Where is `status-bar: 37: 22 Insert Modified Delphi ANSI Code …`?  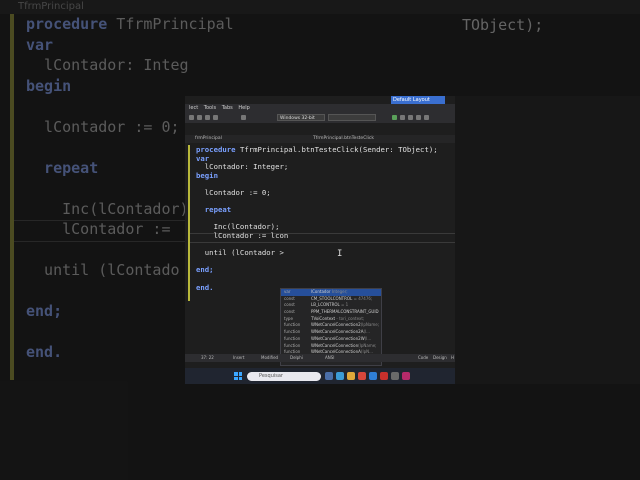 status-bar: 37: 22 Insert Modified Delphi ANSI Code … is located at coordinates (320, 358).